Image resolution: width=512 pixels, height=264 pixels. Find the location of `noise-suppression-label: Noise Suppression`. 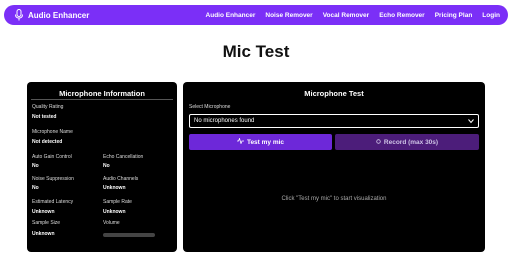

noise-suppression-label: Noise Suppression is located at coordinates (53, 179).